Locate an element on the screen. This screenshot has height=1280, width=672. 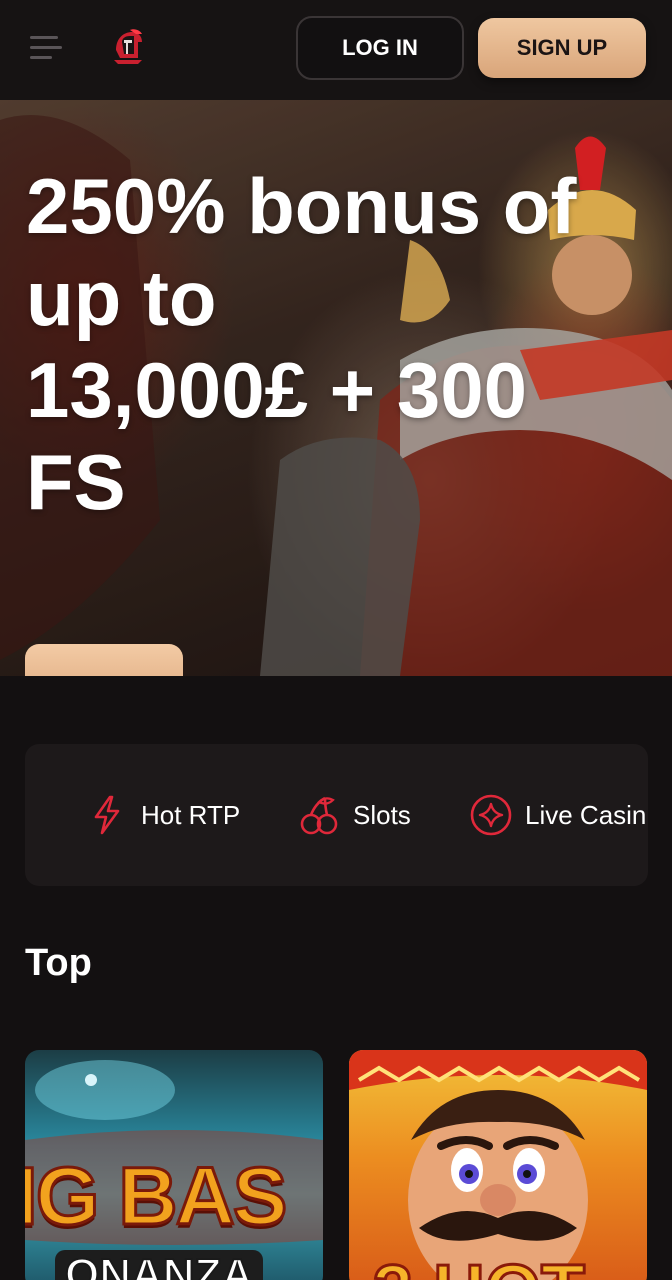
hero-title-line: FS is located at coordinates (76, 482).